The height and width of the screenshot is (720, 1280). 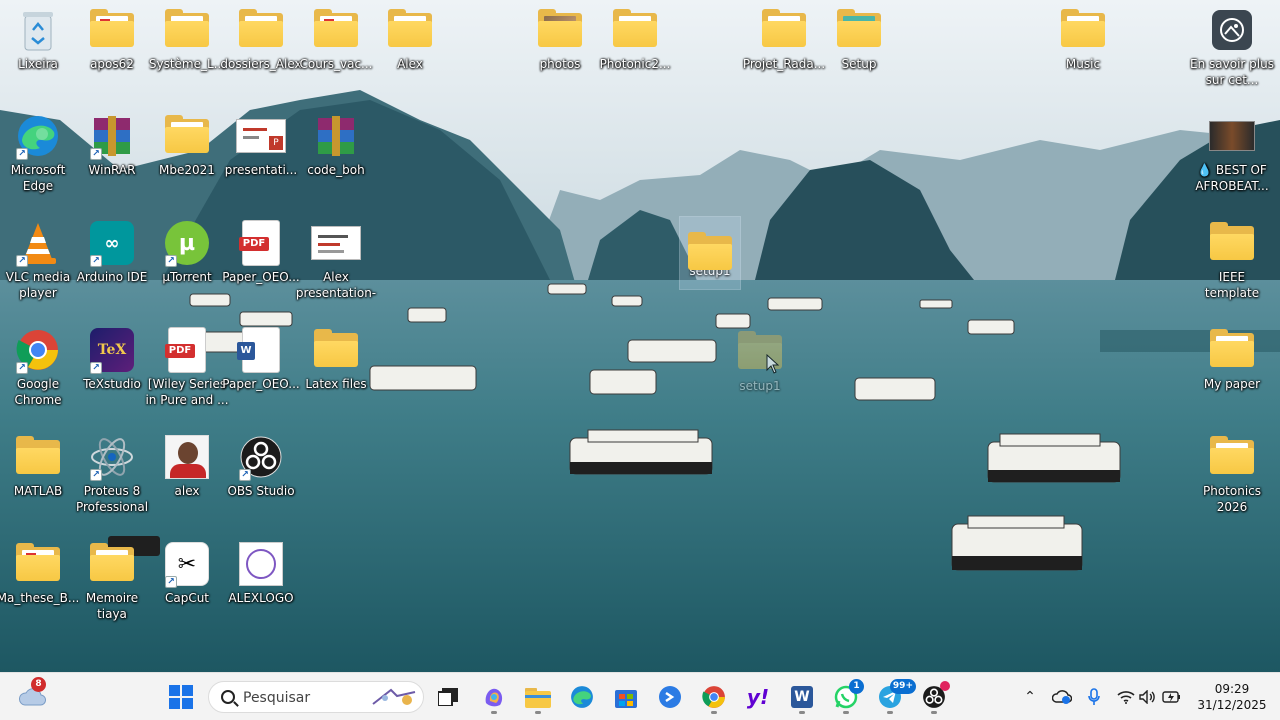 What do you see at coordinates (261, 584) in the screenshot?
I see `desktop-icon-alexlogo: ALEXLOGO` at bounding box center [261, 584].